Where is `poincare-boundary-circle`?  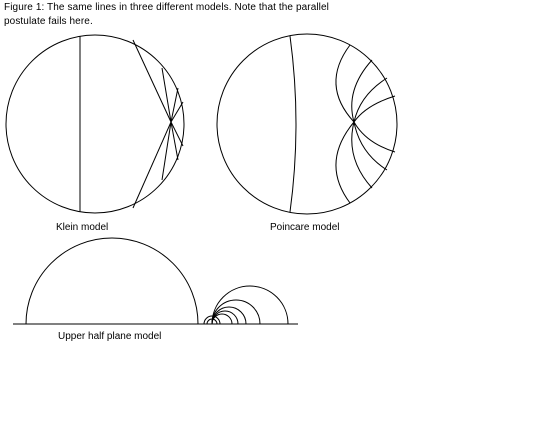
poincare-boundary-circle is located at coordinates (307, 124).